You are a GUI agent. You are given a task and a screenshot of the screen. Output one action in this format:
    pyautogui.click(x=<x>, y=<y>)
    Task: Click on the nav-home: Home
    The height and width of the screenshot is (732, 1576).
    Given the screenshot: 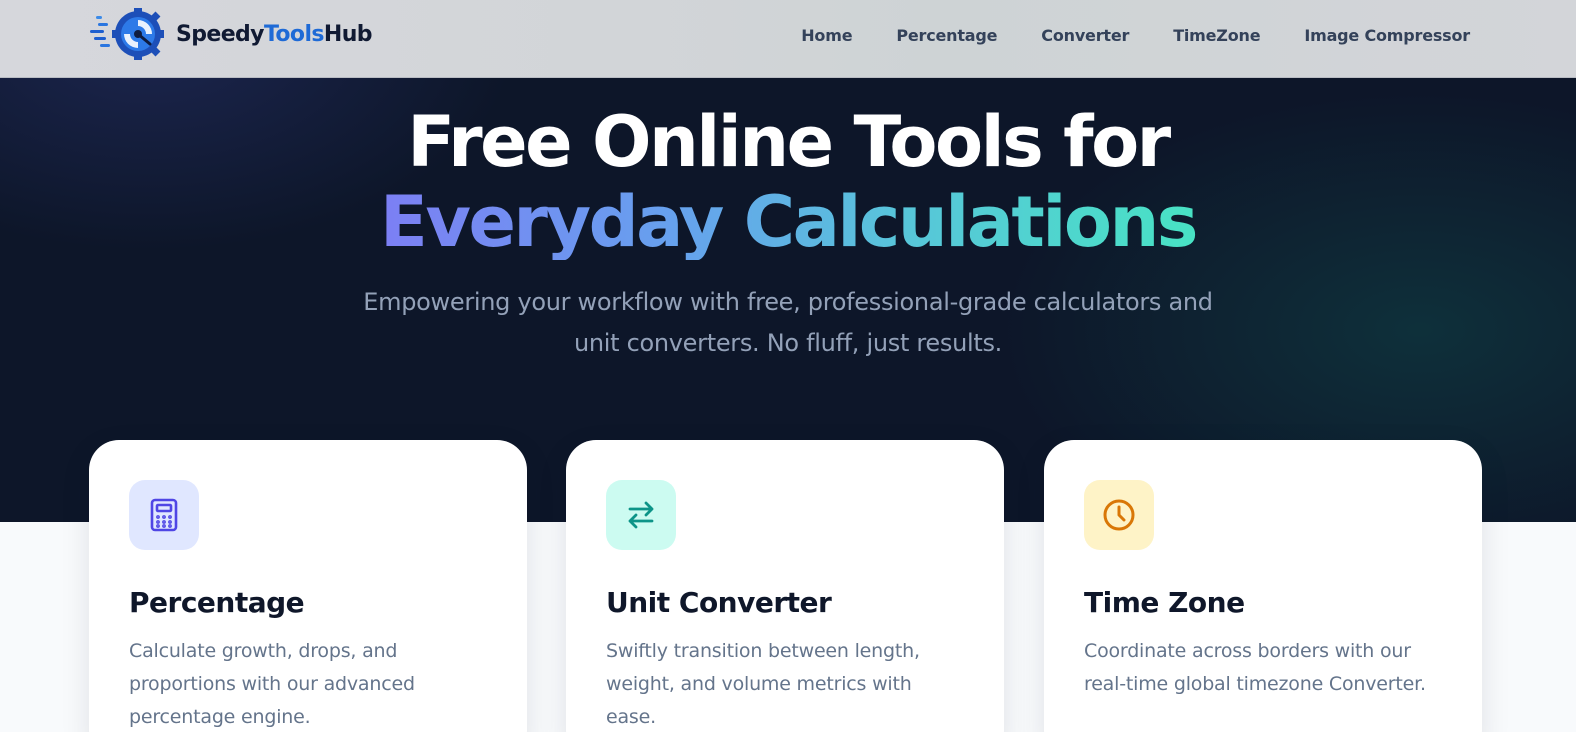 What is the action you would take?
    pyautogui.click(x=826, y=35)
    